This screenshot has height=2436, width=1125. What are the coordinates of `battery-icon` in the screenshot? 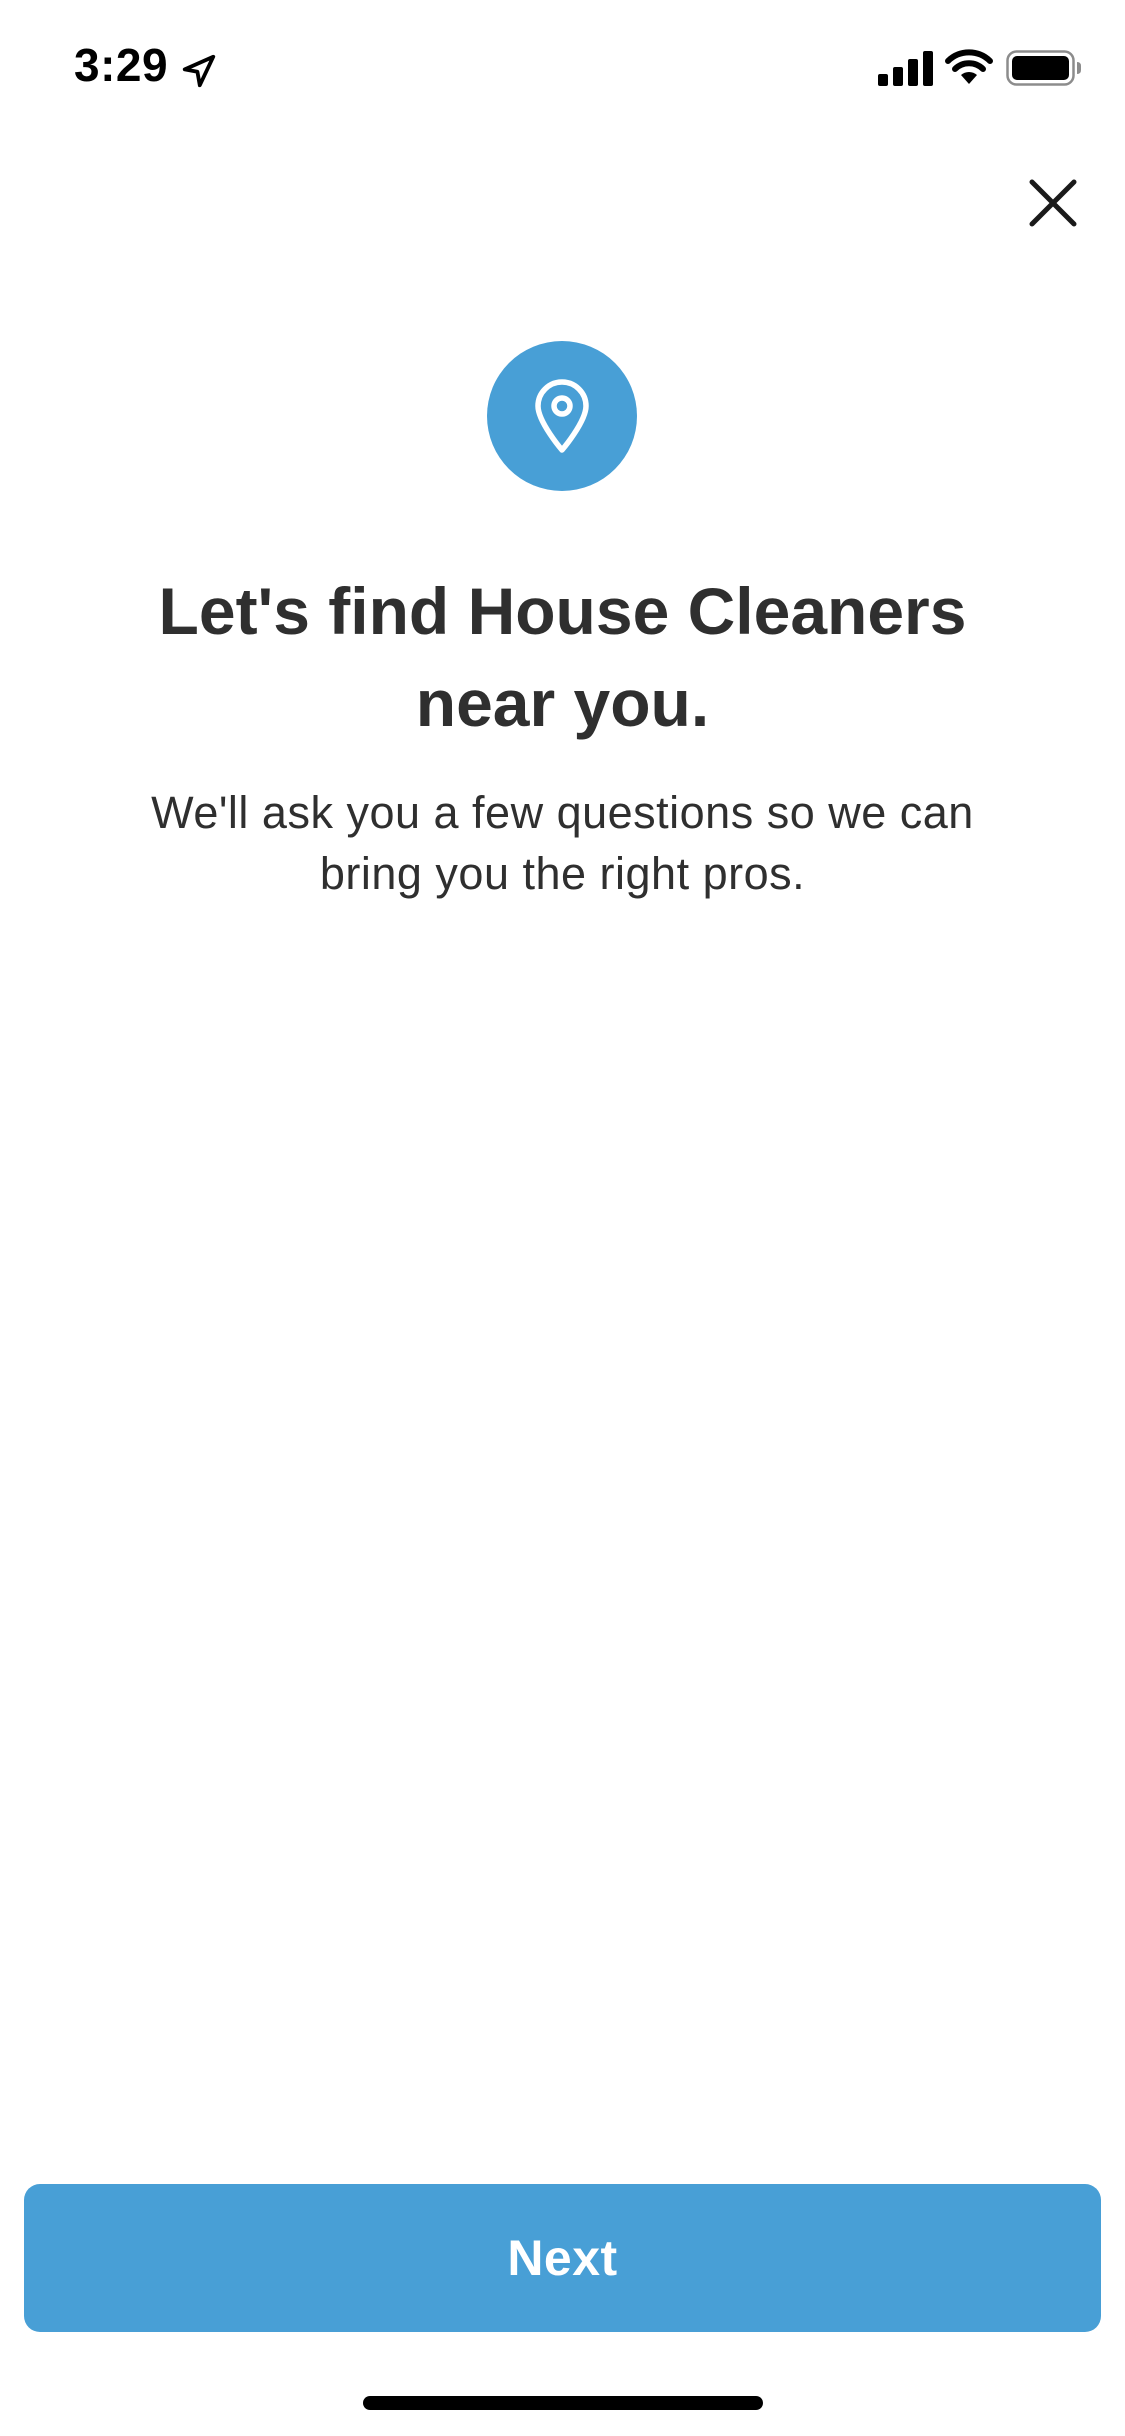 It's located at (1043, 68).